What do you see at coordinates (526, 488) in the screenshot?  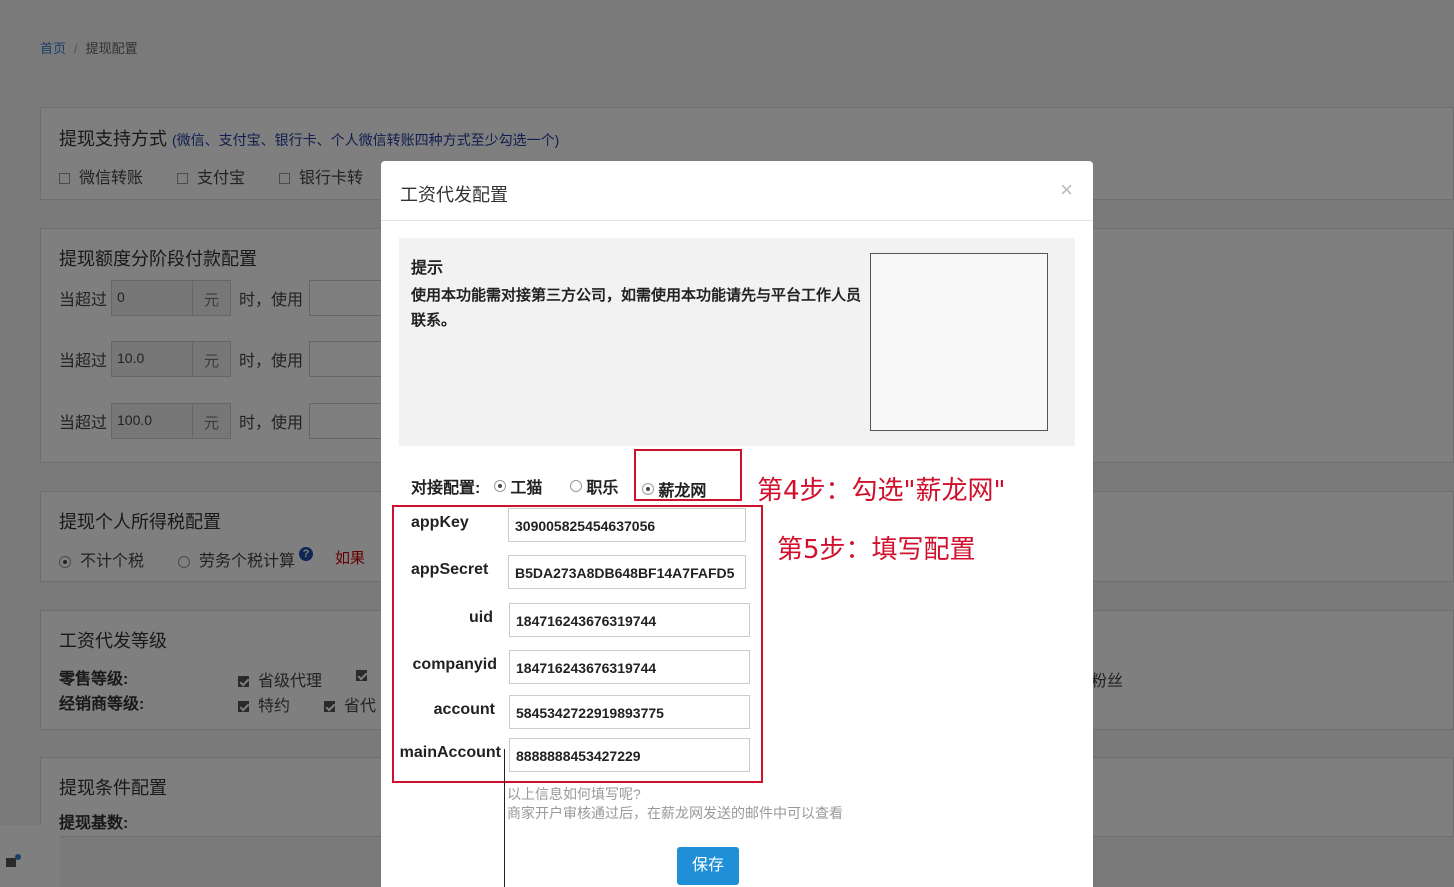 I see `conn-option-label: 工猫` at bounding box center [526, 488].